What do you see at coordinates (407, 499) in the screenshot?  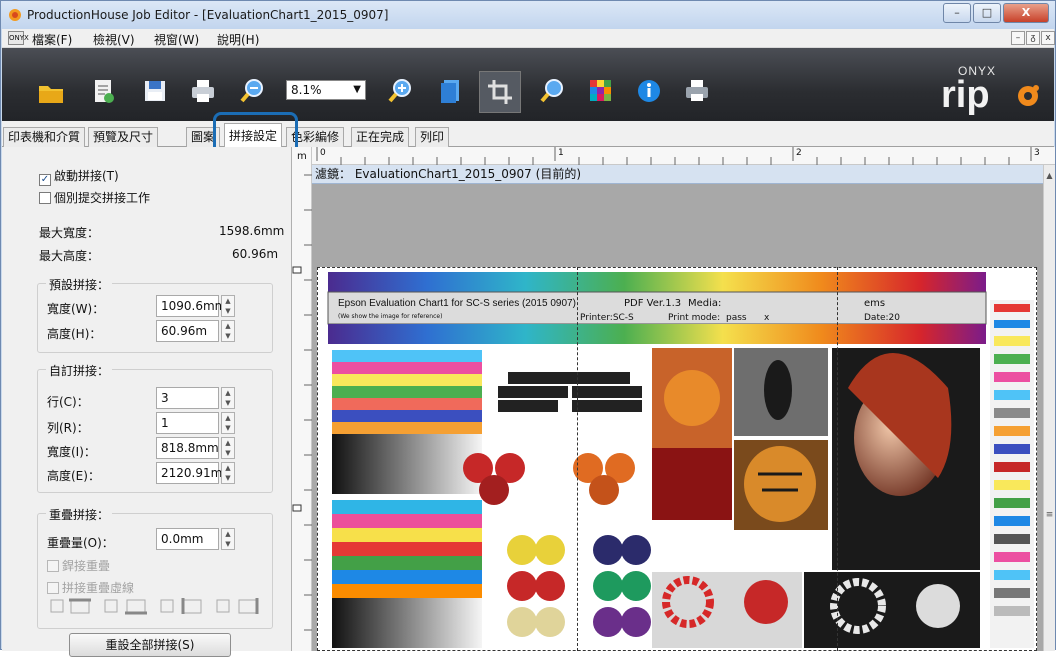 I see `color-strips` at bounding box center [407, 499].